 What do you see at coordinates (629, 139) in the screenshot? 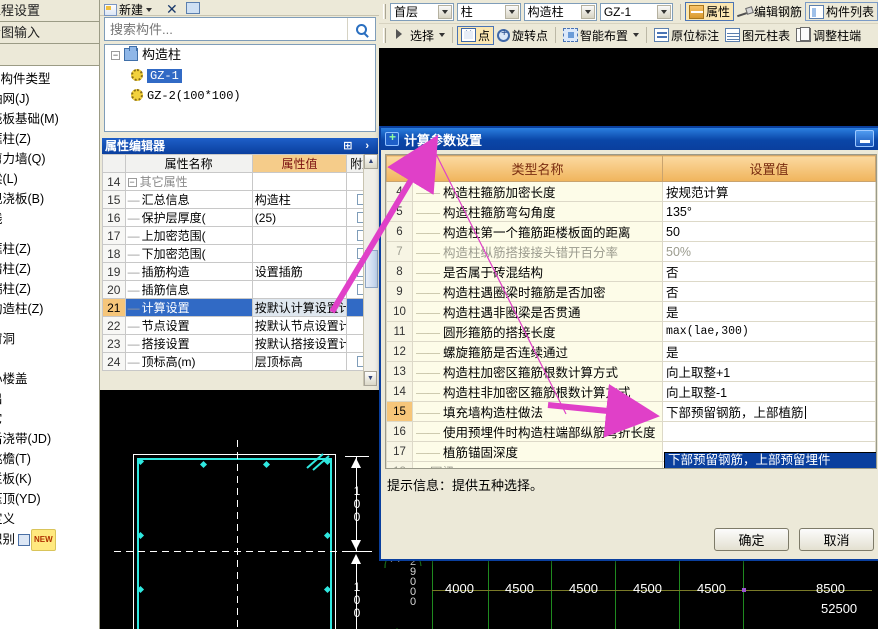
I see `dialog-title-bar: 计算参数设置` at bounding box center [629, 139].